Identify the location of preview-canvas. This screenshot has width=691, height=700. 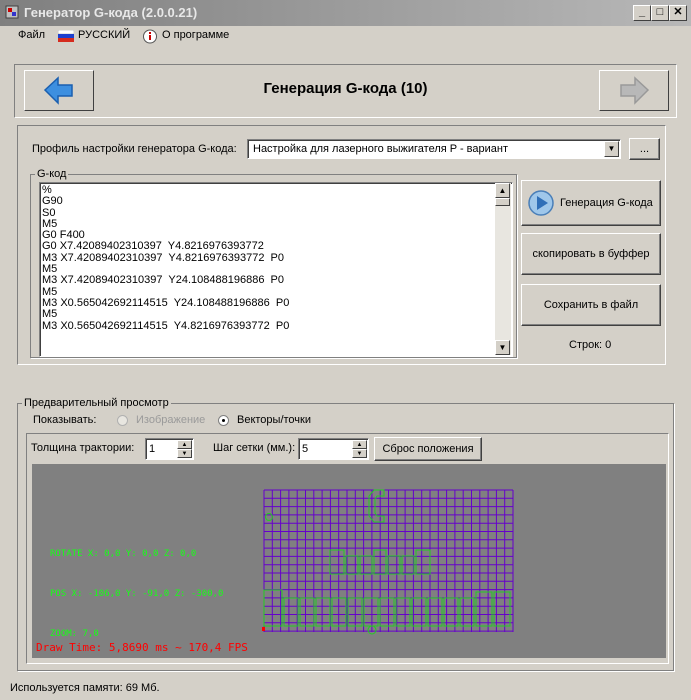
(388, 562).